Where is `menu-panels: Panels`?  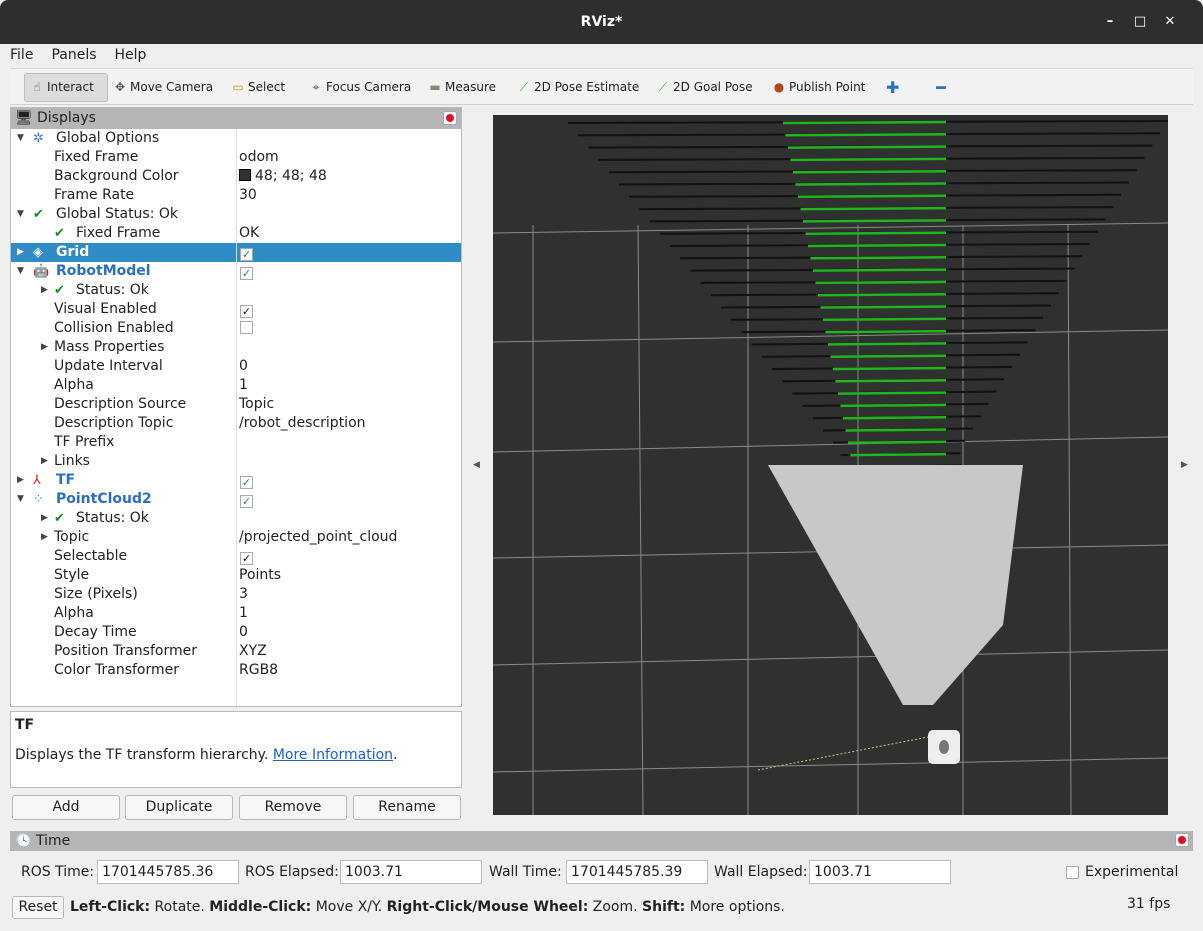
menu-panels: Panels is located at coordinates (72, 53).